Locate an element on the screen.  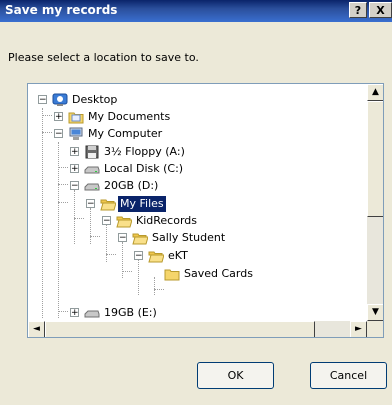
tree-item-label: 20GB (D:) is located at coordinates (131, 185).